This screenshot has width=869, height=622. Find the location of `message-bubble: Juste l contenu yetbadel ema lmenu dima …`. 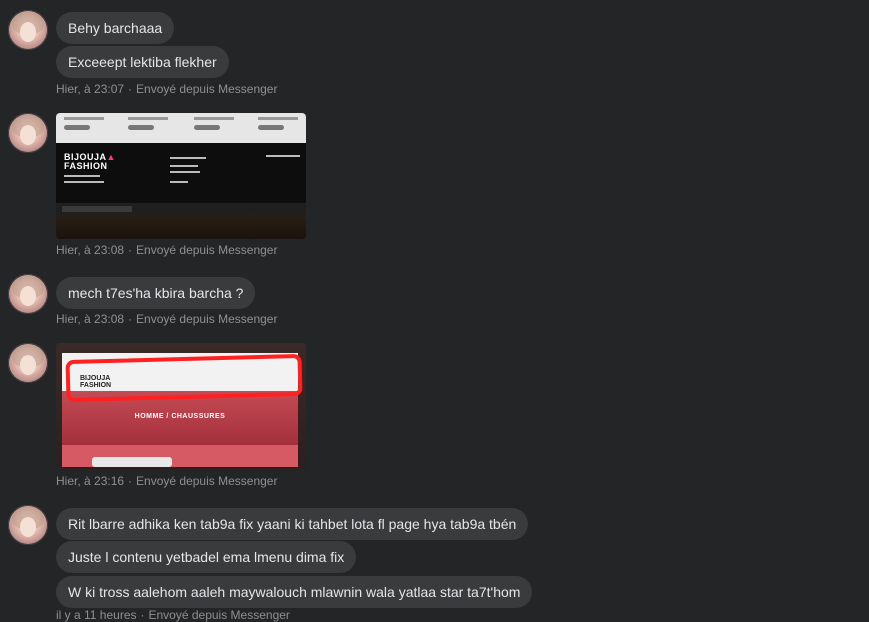

message-bubble: Juste l contenu yetbadel ema lmenu dima … is located at coordinates (206, 557).